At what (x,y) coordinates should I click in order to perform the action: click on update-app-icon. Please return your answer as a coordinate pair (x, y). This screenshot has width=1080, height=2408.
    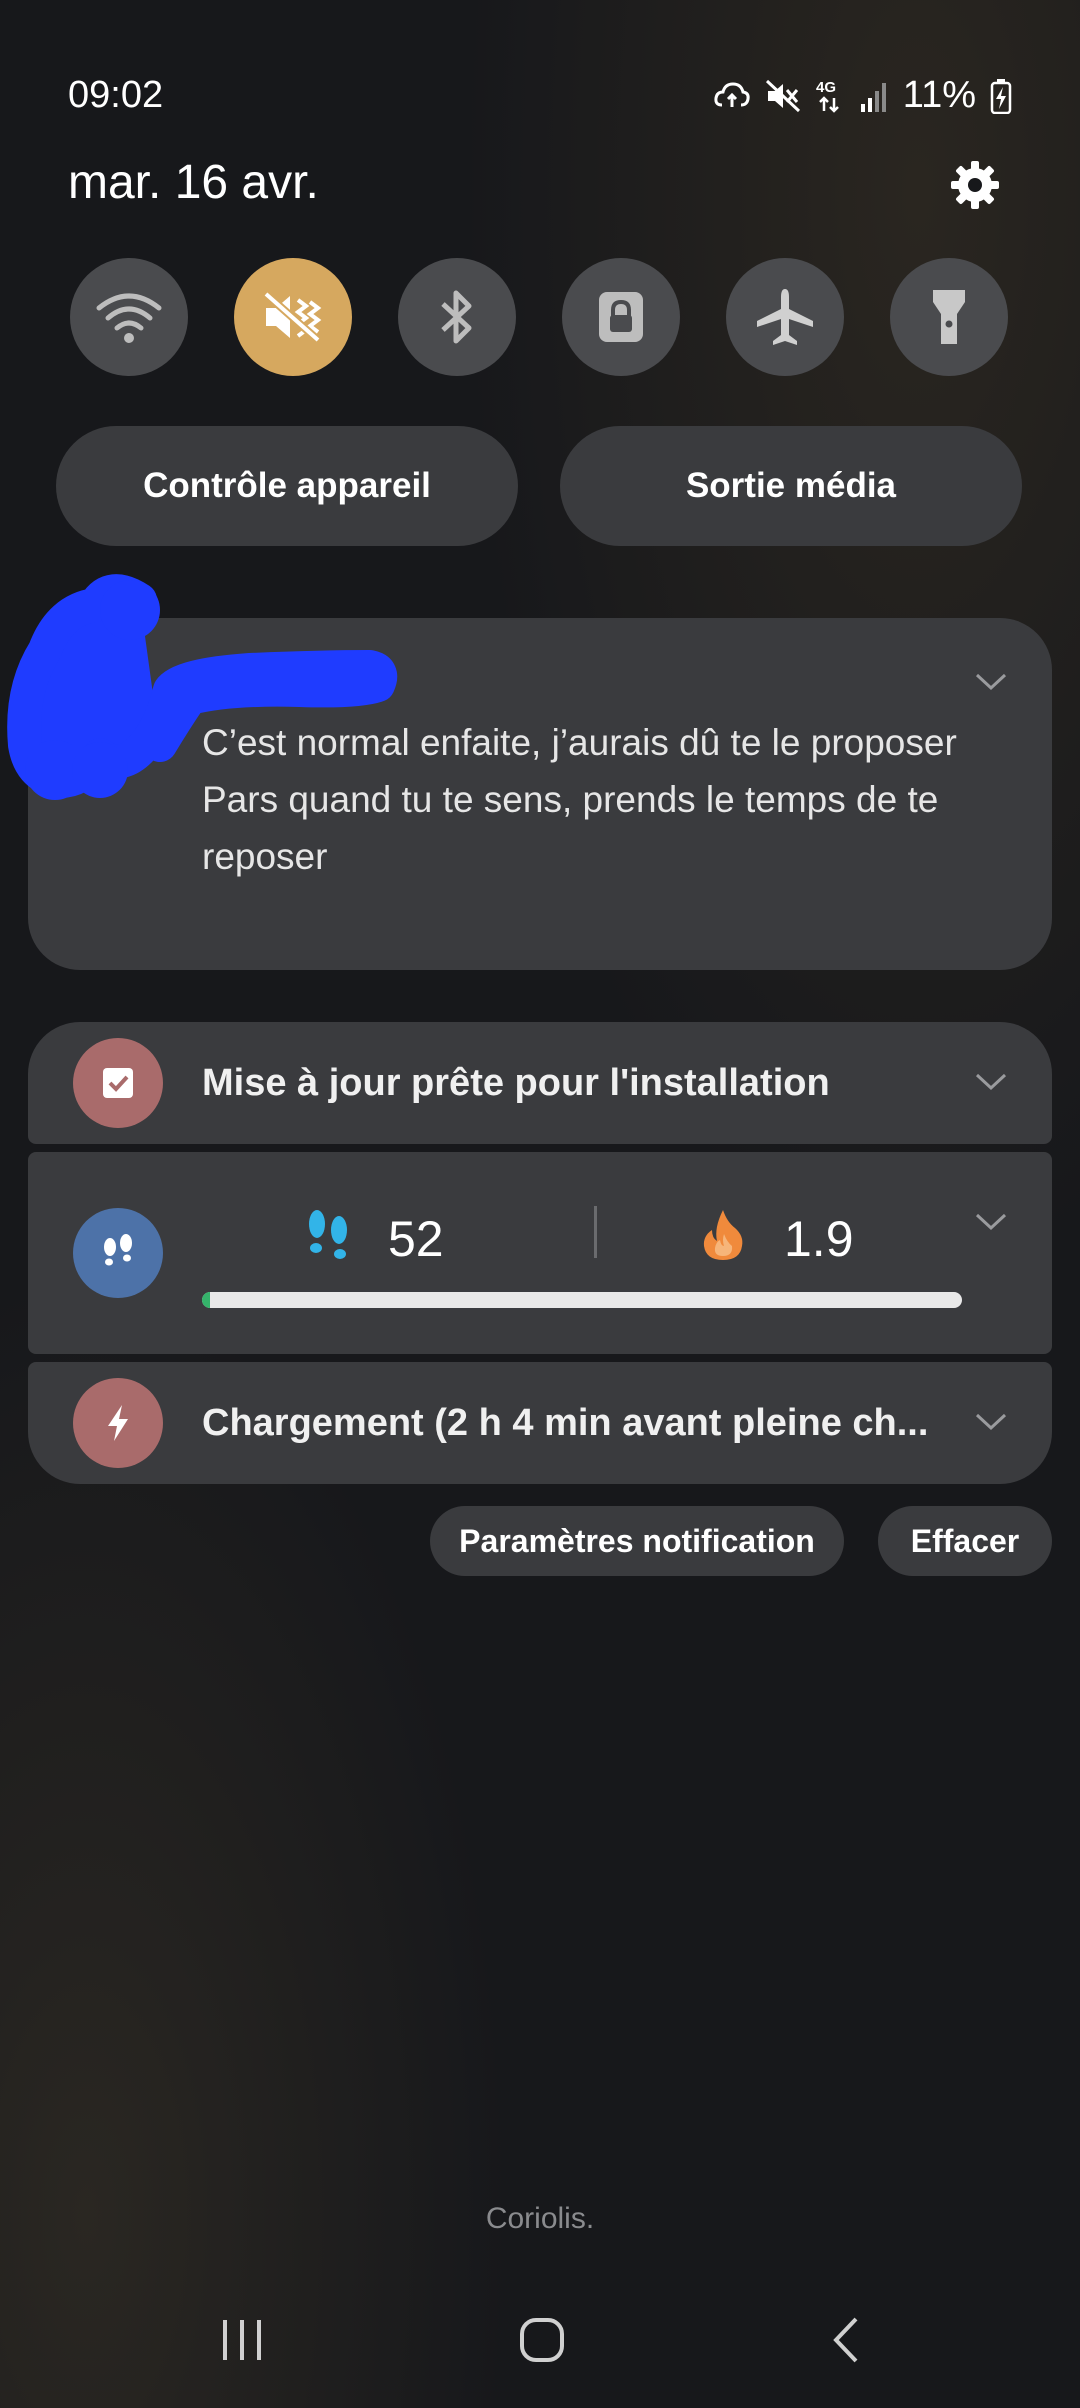
    Looking at the image, I should click on (118, 1083).